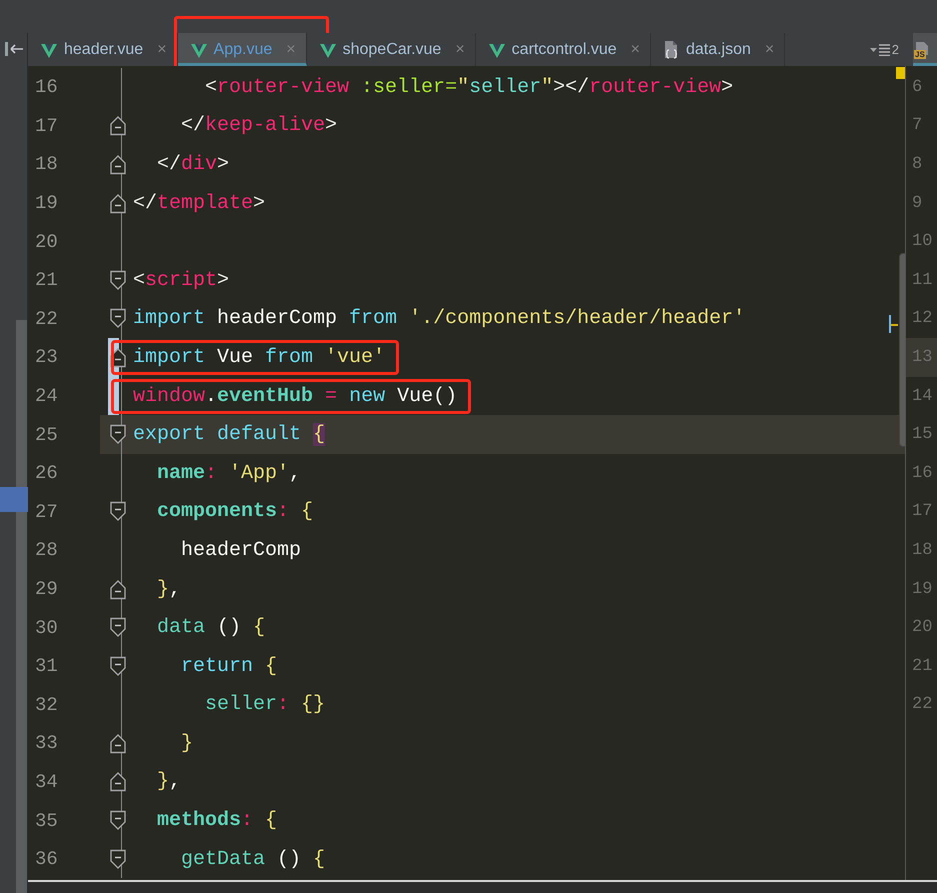  What do you see at coordinates (199, 203) in the screenshot?
I see `code-line: </template>` at bounding box center [199, 203].